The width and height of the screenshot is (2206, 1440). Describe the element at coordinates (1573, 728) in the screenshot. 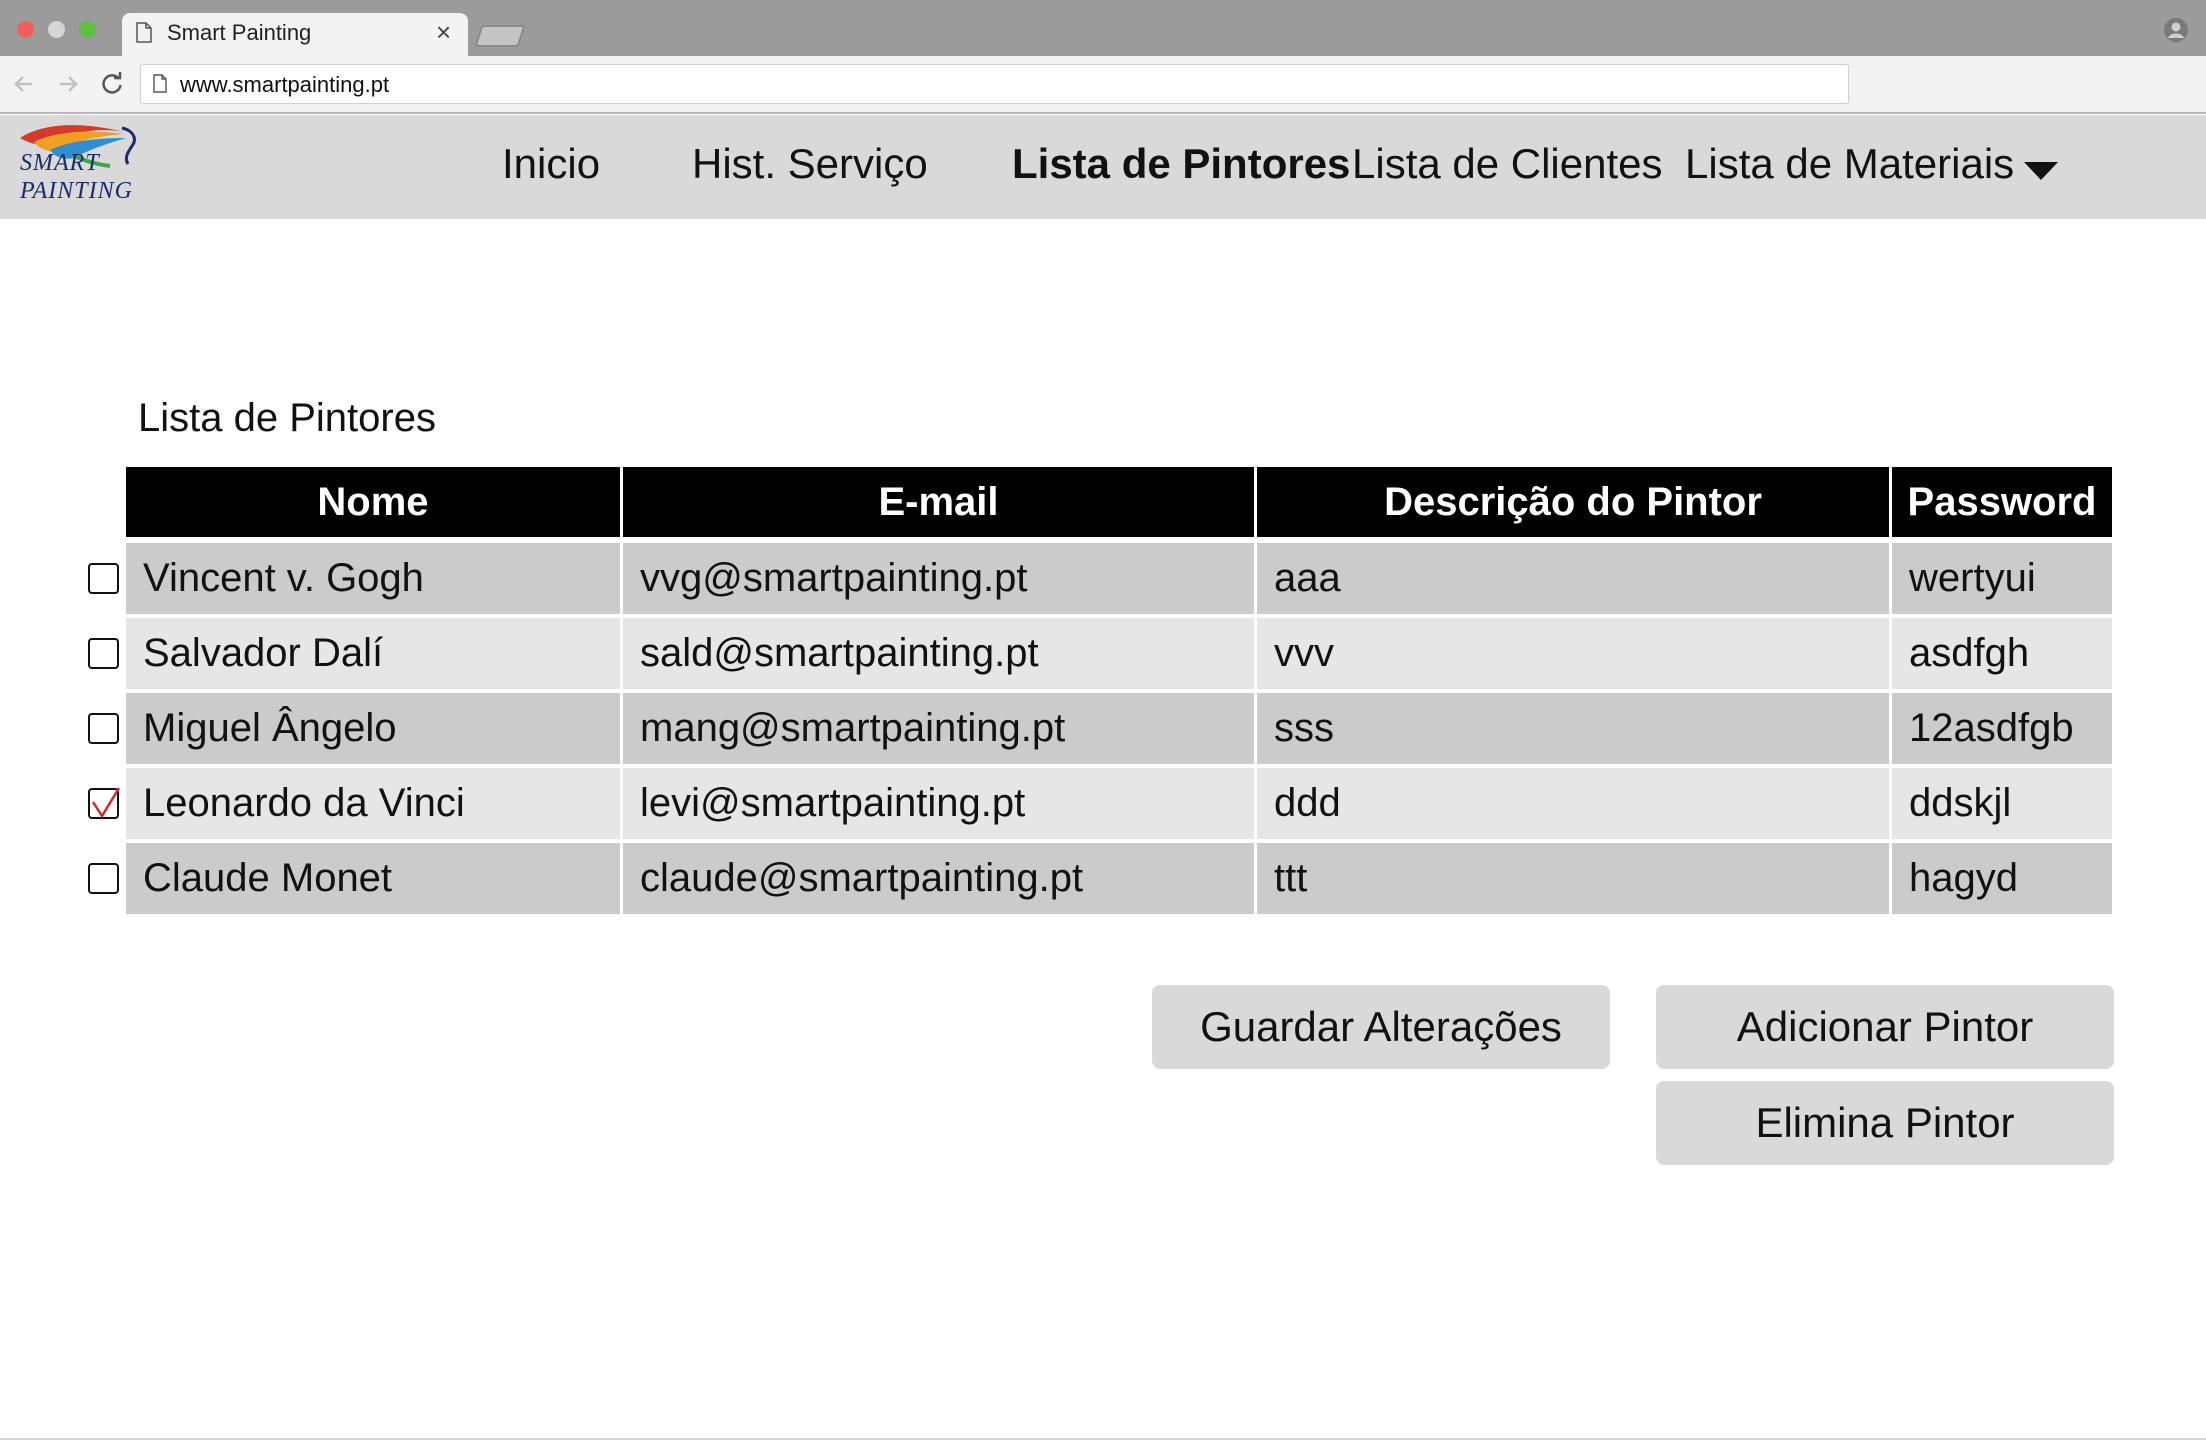

I see `cell-descricao: sss` at that location.